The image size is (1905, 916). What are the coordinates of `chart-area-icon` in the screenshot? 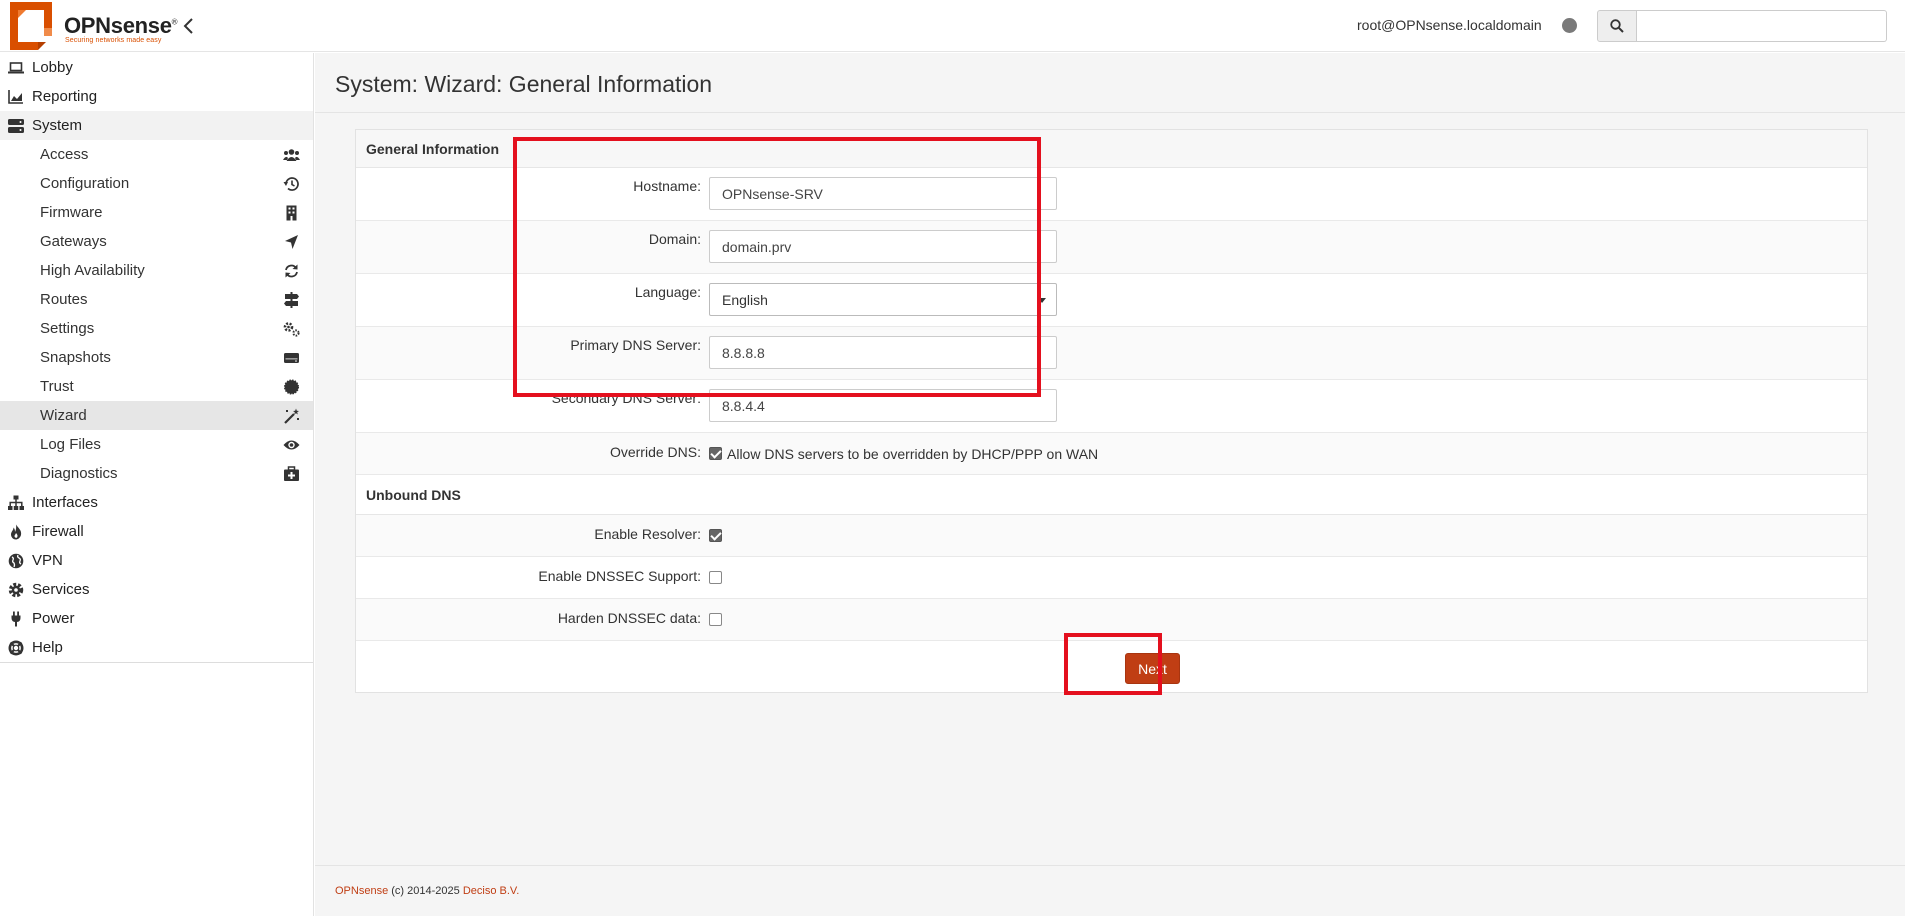 It's located at (15, 97).